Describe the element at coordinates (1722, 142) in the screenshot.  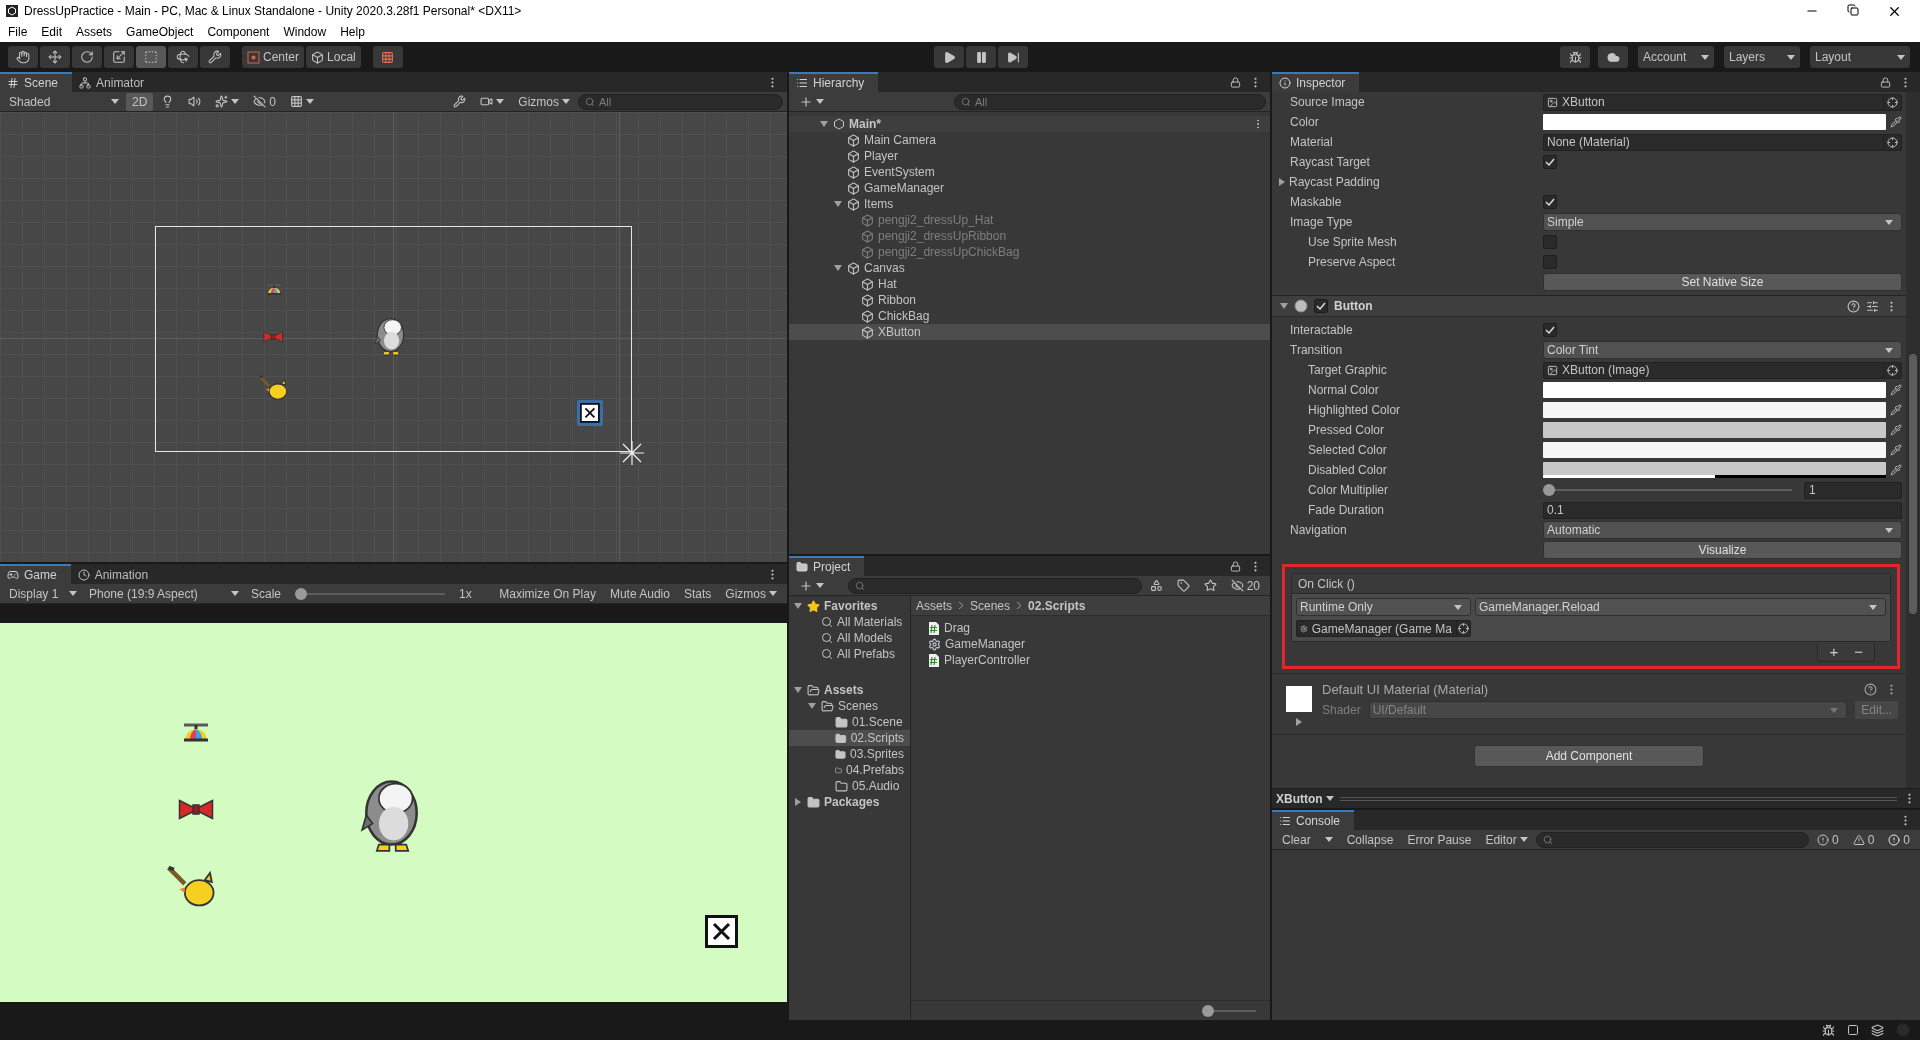
I see `object-field: None (Material)` at that location.